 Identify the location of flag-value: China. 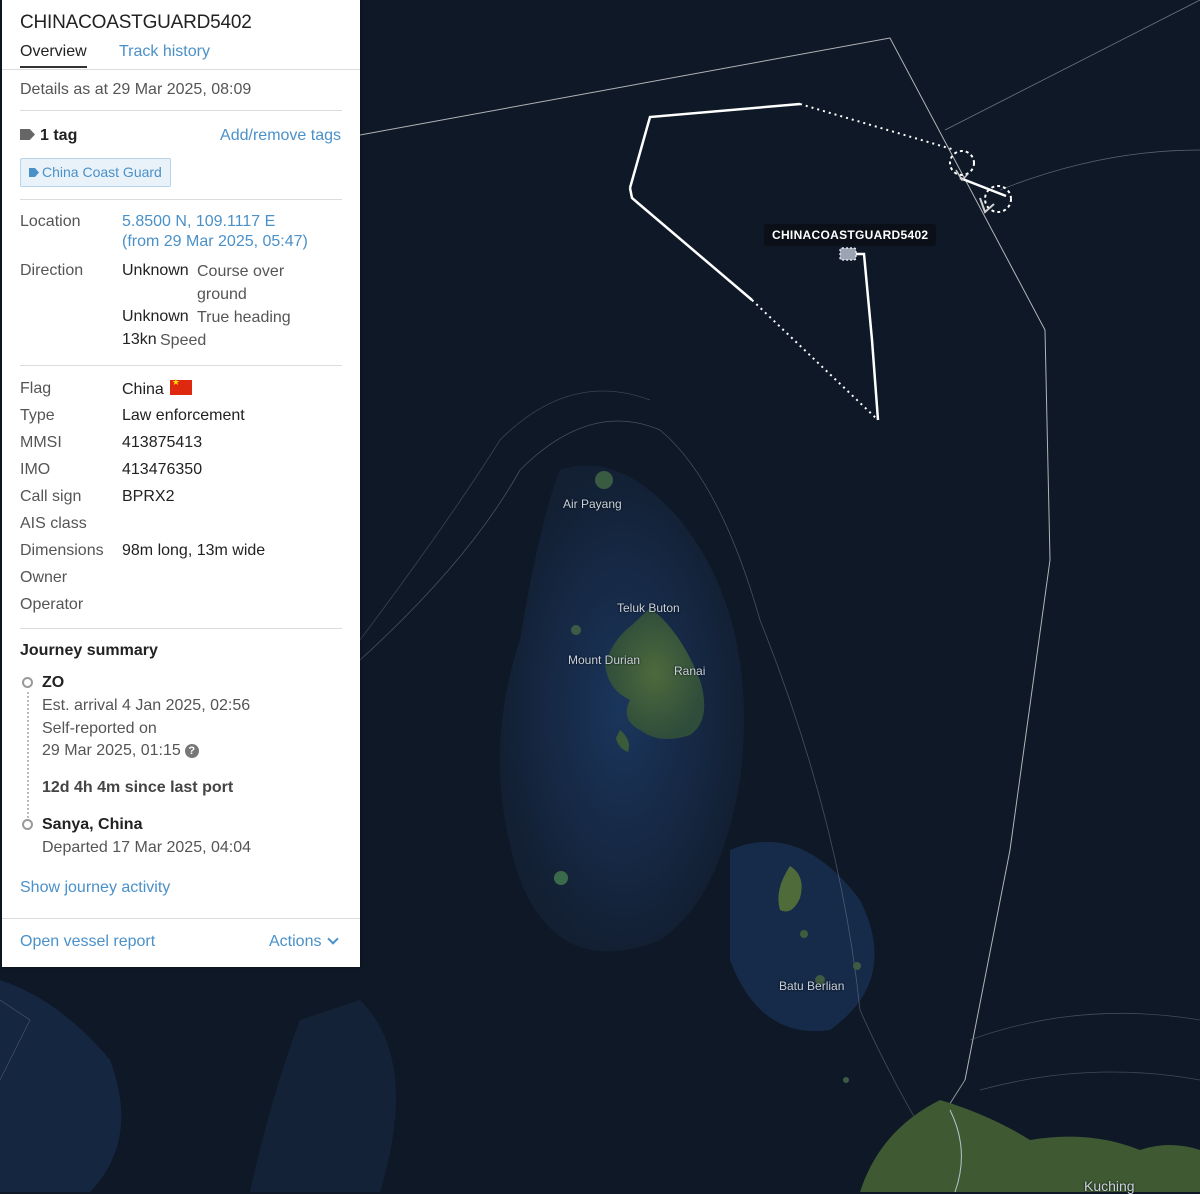
(157, 388).